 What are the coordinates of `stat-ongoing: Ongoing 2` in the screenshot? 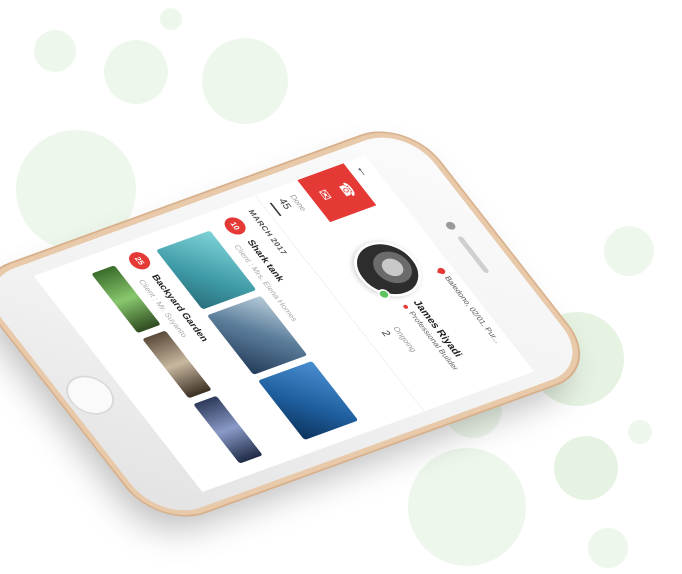 It's located at (398, 342).